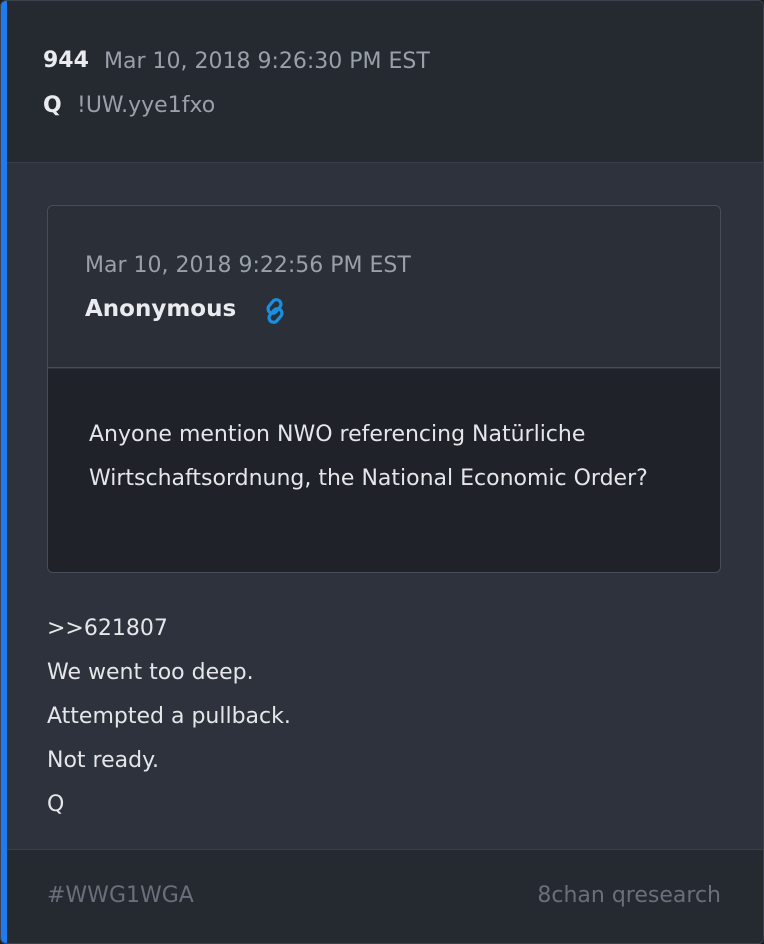 This screenshot has height=944, width=764. I want to click on post-signature: Q, so click(56, 804).